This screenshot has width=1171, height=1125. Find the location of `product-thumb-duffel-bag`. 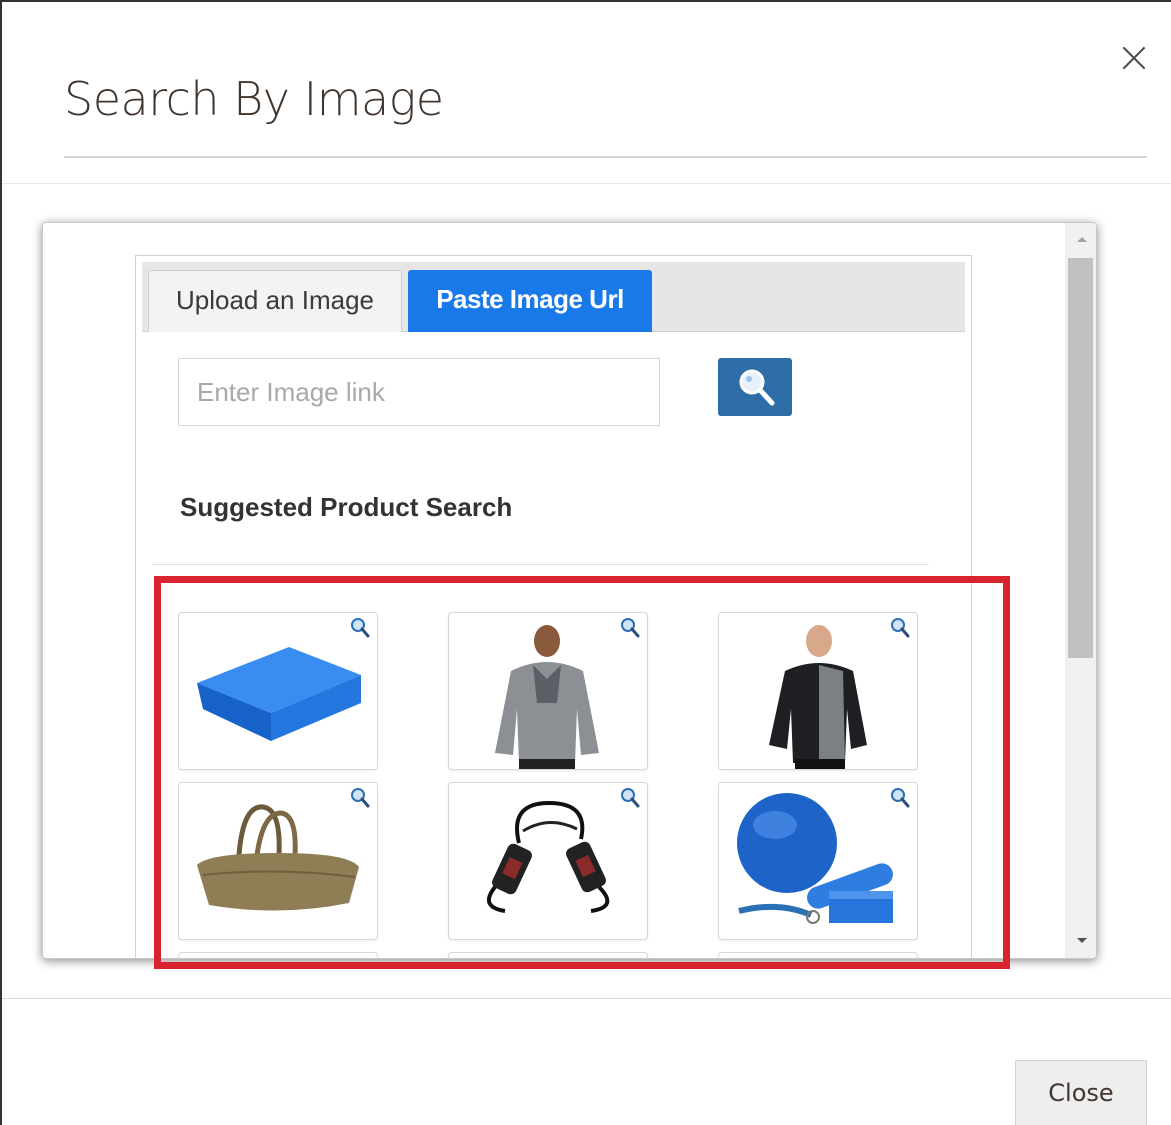

product-thumb-duffel-bag is located at coordinates (278, 861).